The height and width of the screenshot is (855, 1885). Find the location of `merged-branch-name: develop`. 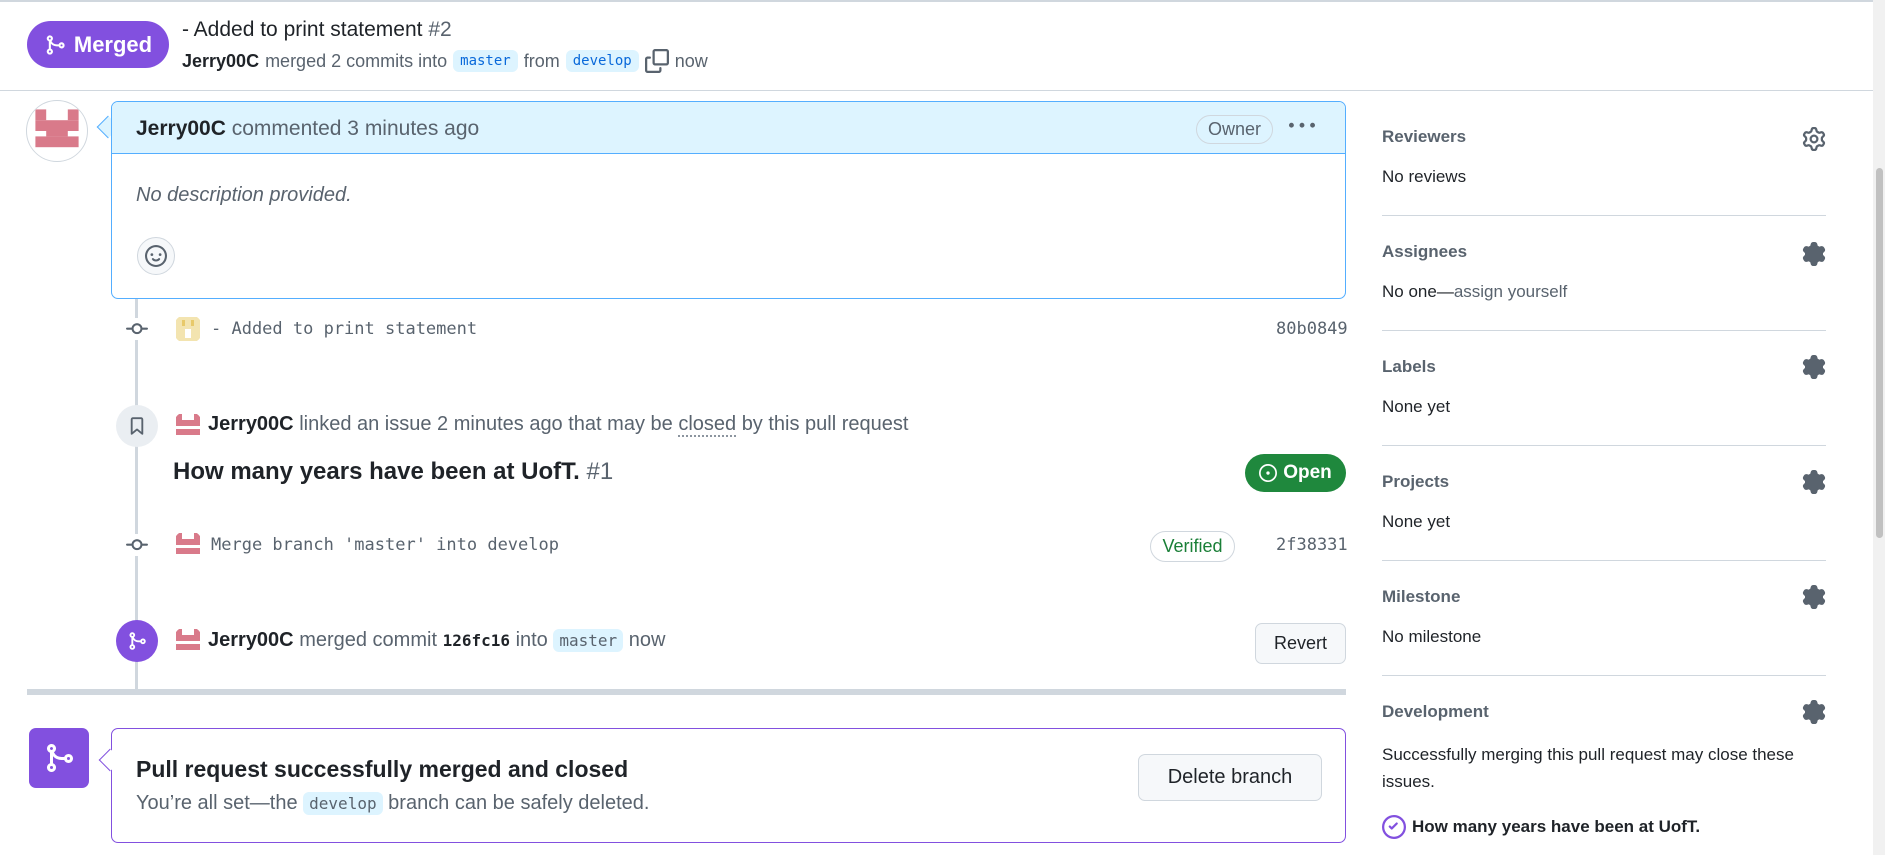

merged-branch-name: develop is located at coordinates (343, 803).